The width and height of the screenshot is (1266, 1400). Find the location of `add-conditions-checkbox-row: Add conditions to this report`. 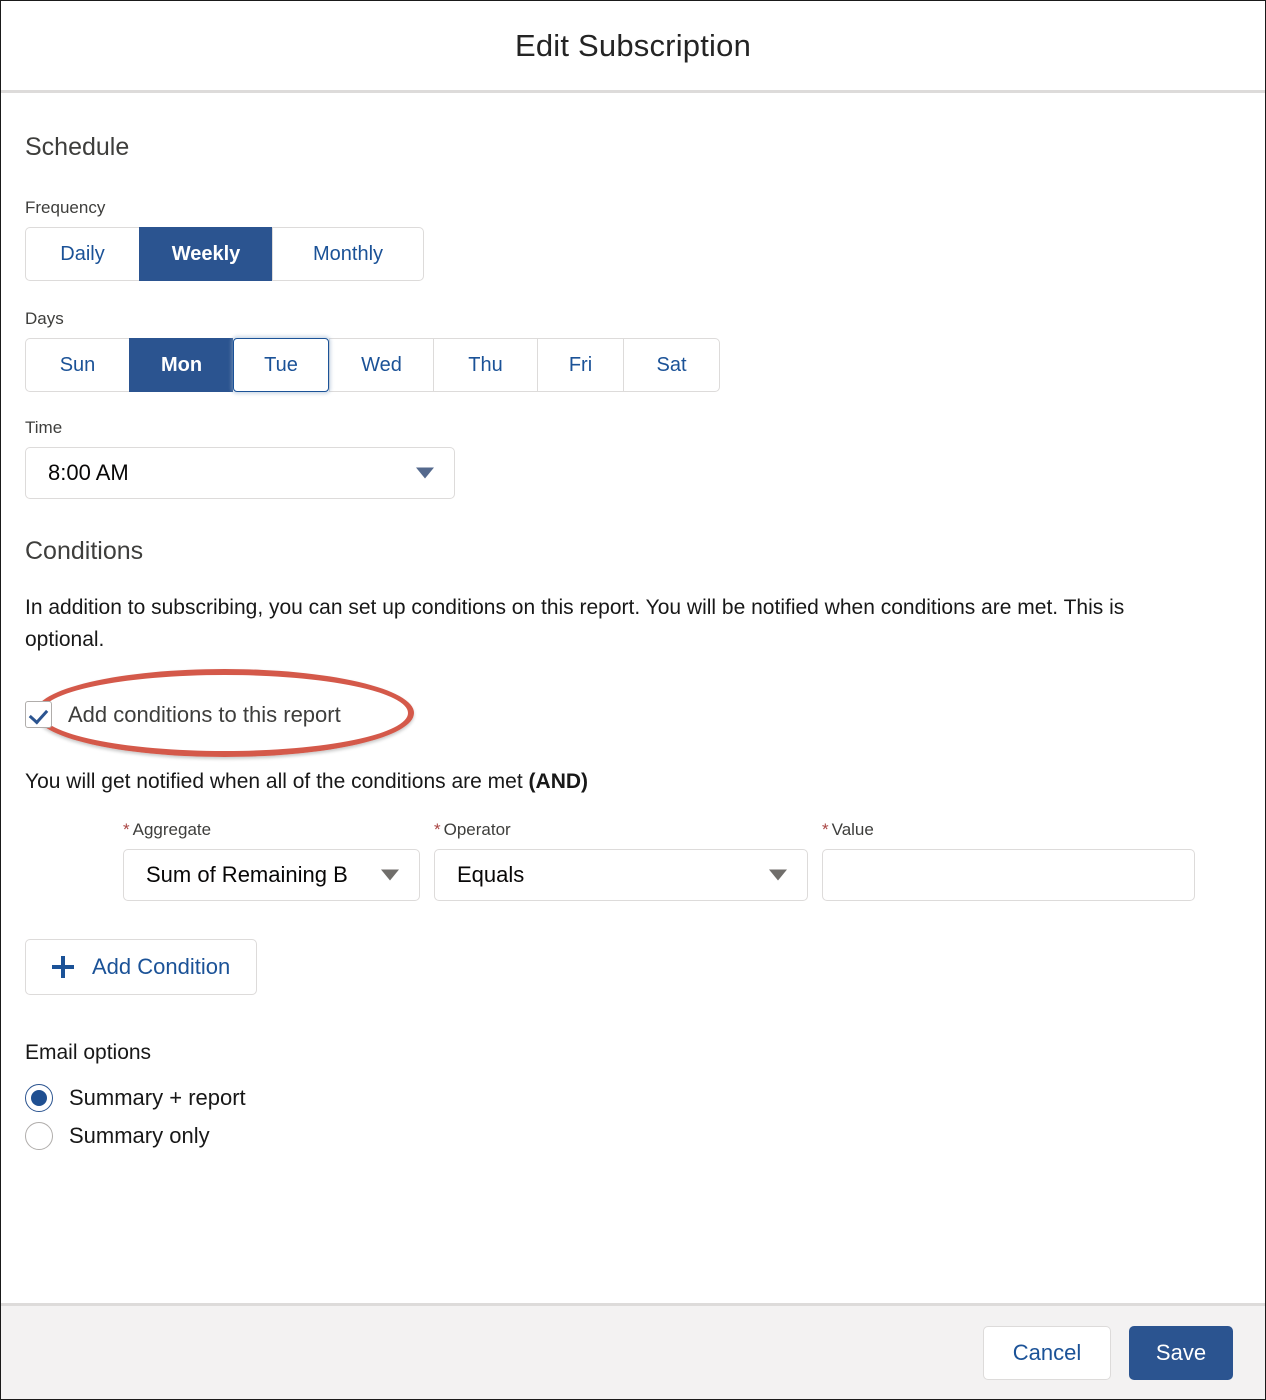

add-conditions-checkbox-row: Add conditions to this report is located at coordinates (633, 712).